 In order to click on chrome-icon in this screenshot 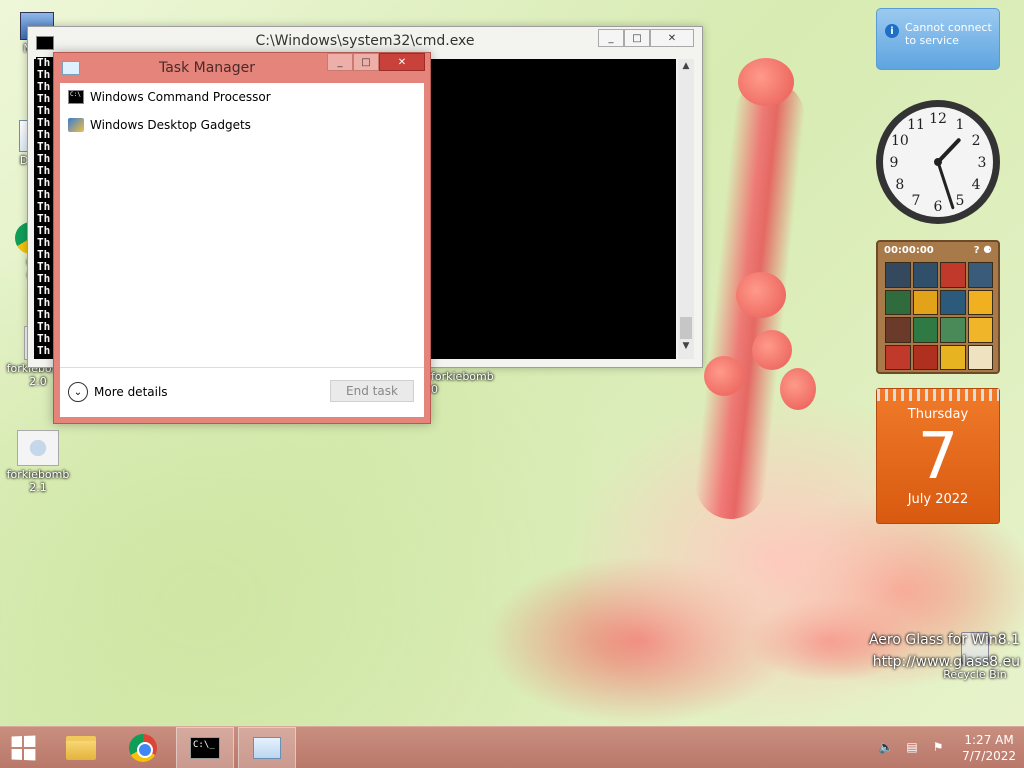, I will do `click(143, 748)`.